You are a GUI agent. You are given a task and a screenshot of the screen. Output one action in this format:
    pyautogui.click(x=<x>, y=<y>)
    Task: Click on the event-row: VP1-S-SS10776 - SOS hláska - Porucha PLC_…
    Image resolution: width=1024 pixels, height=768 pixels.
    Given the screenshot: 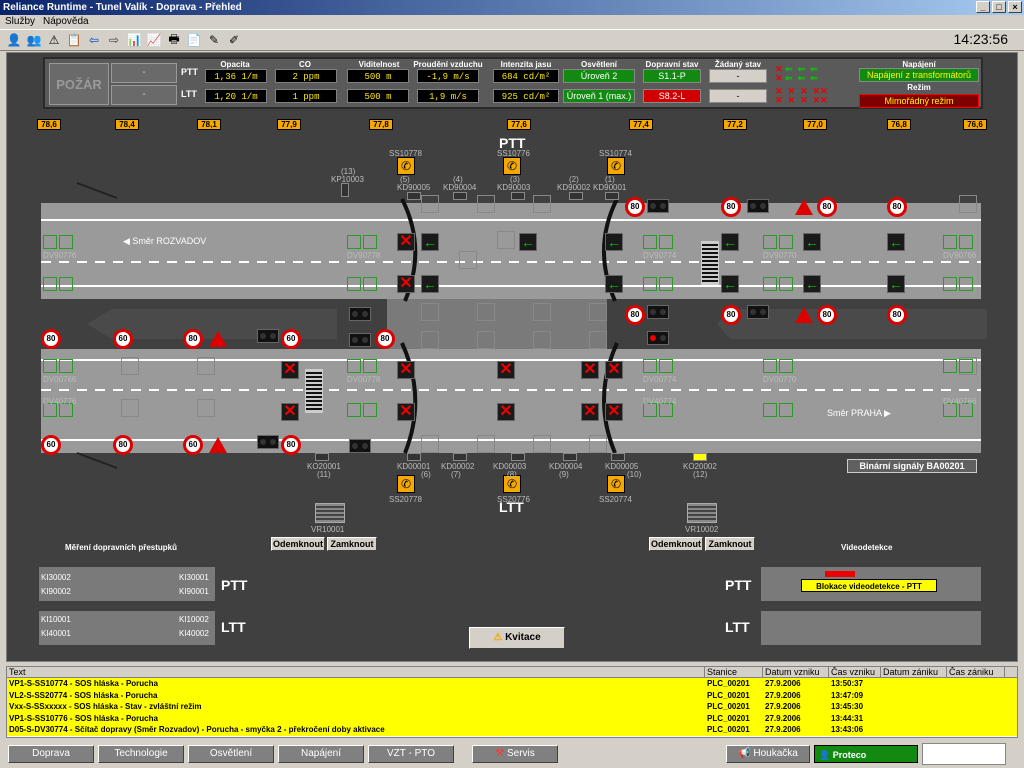 What is the action you would take?
    pyautogui.click(x=512, y=718)
    